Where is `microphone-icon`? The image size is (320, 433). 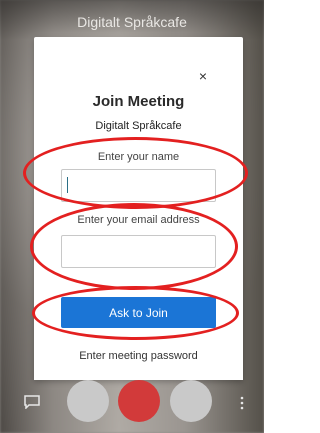 microphone-icon is located at coordinates (88, 401).